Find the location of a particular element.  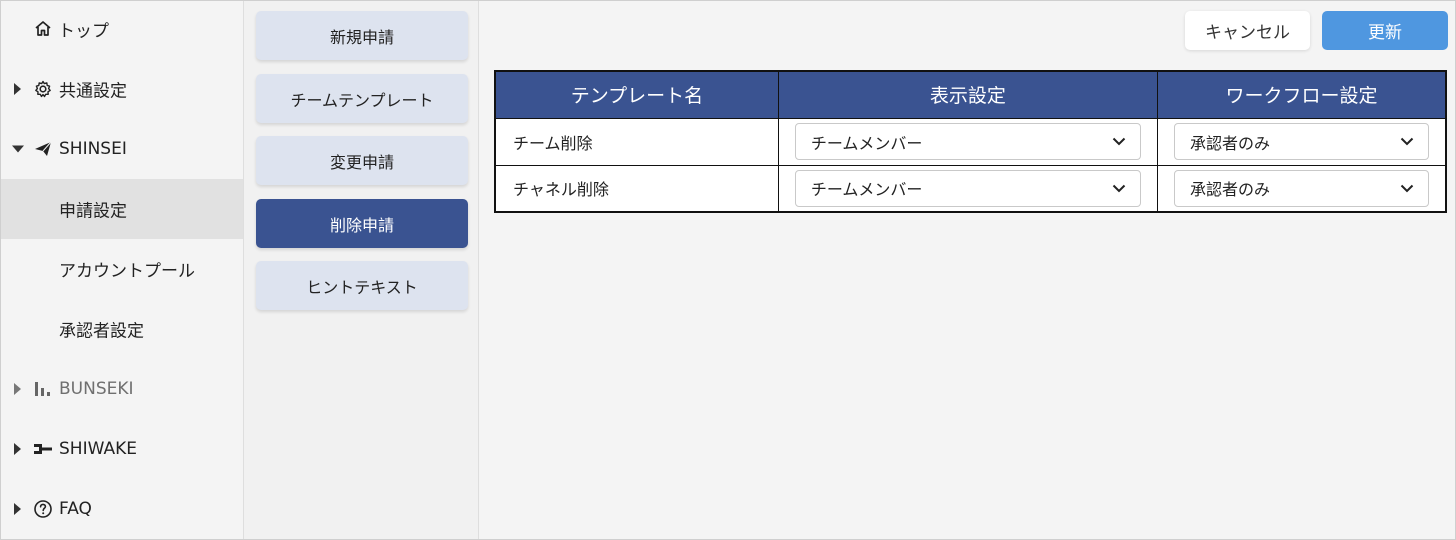

sidebar-item-top: トップ is located at coordinates (122, 29).